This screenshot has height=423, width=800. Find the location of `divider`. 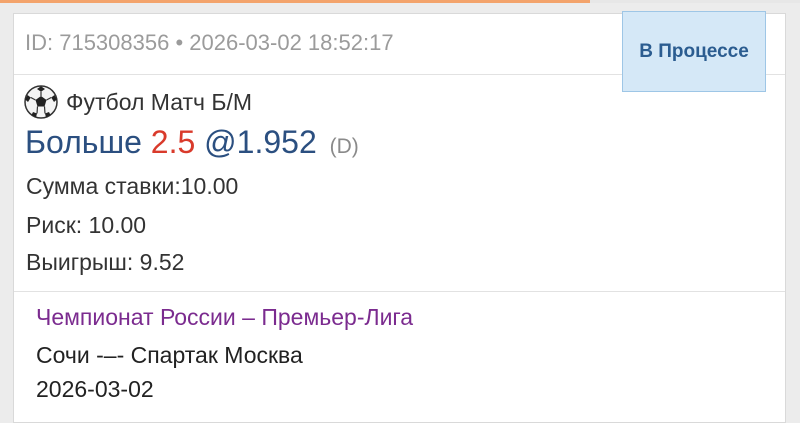

divider is located at coordinates (399, 291).